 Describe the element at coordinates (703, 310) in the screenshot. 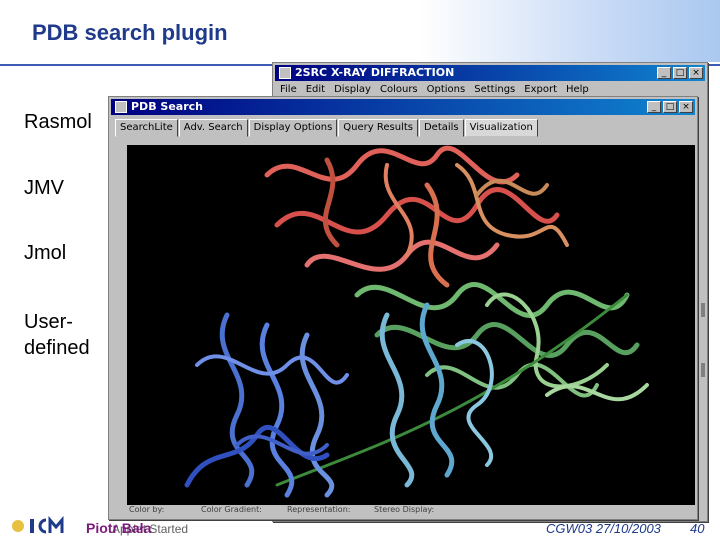

I see `rasmol-scrollbar-mark` at that location.